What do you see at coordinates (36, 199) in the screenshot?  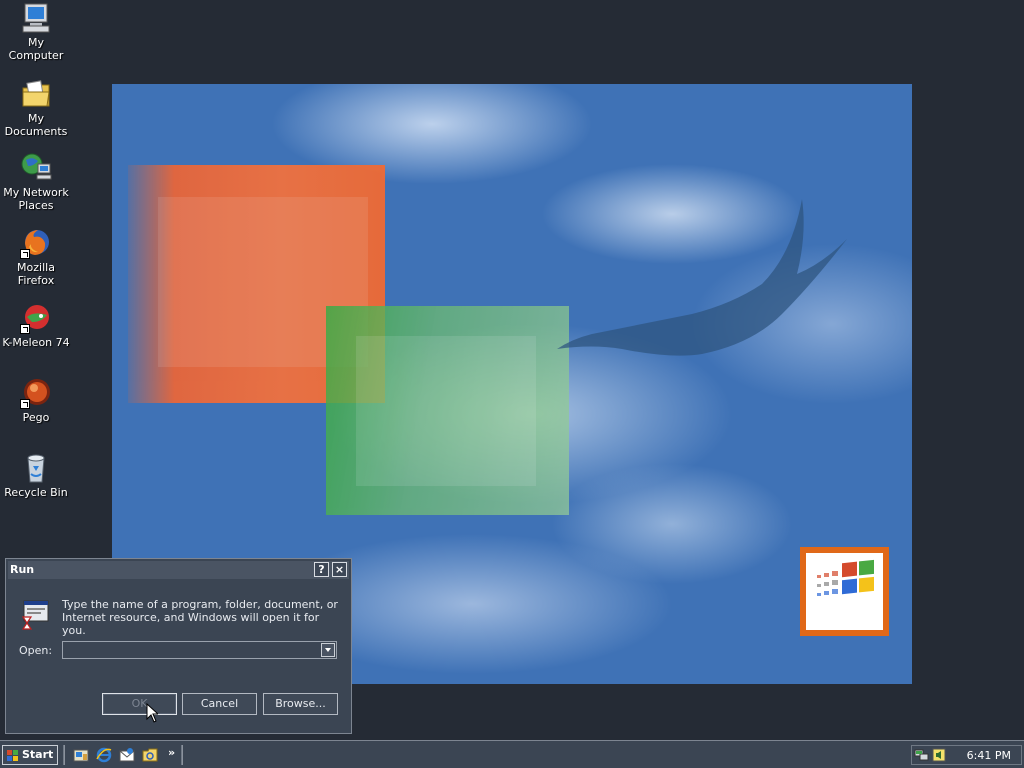 I see `desktop-icon-label: My Network Places` at bounding box center [36, 199].